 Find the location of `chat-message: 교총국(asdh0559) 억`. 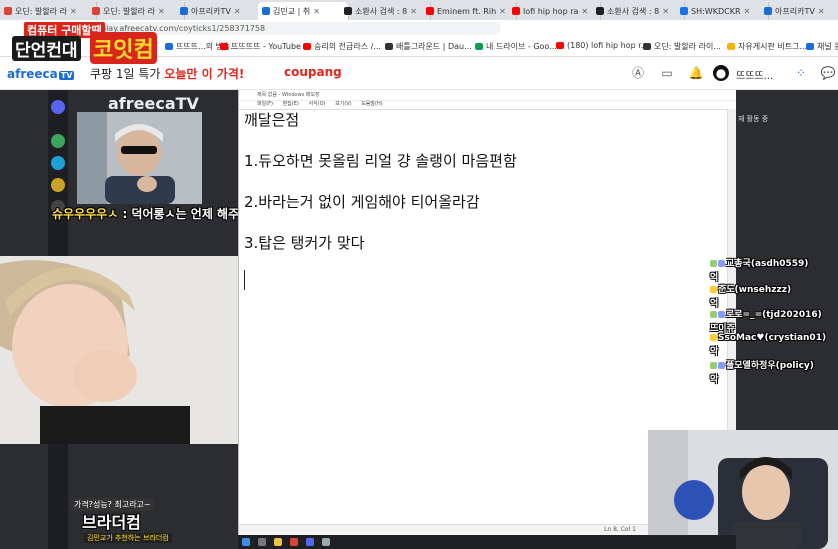

chat-message: 교총국(asdh0559) 억 is located at coordinates (759, 269).